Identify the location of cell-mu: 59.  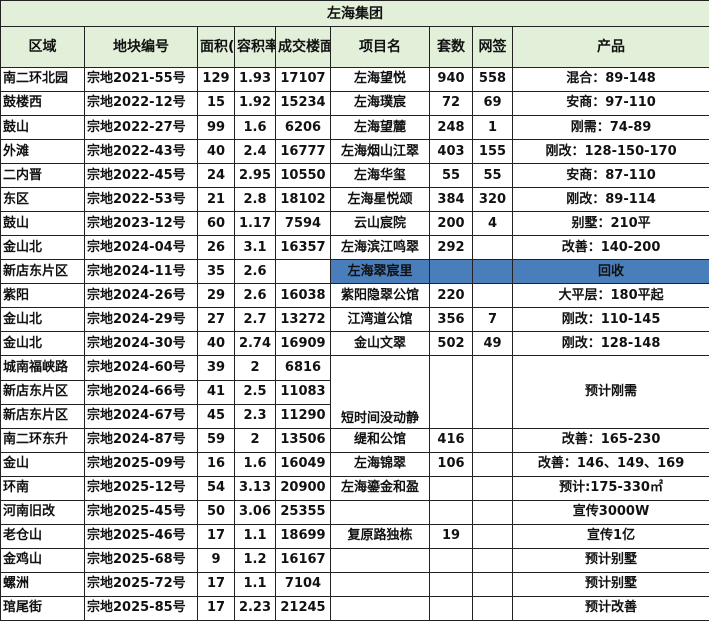
(216, 440).